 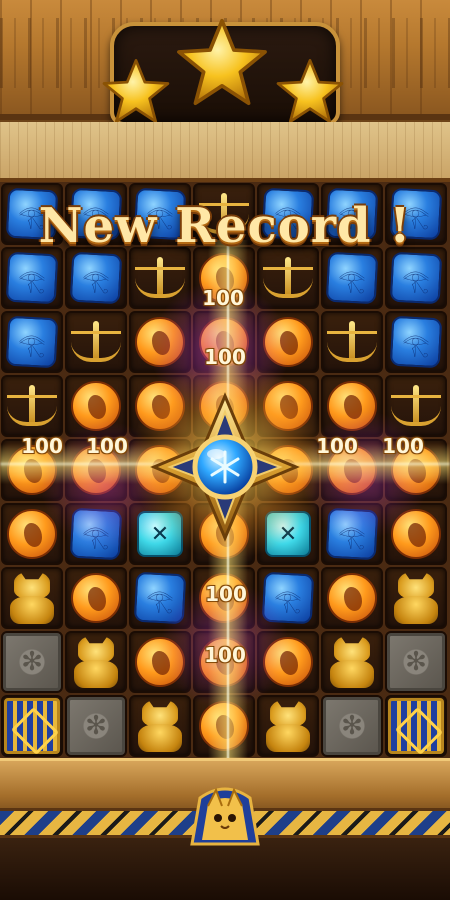 What do you see at coordinates (225, 226) in the screenshot?
I see `new-record-banner: New Record !` at bounding box center [225, 226].